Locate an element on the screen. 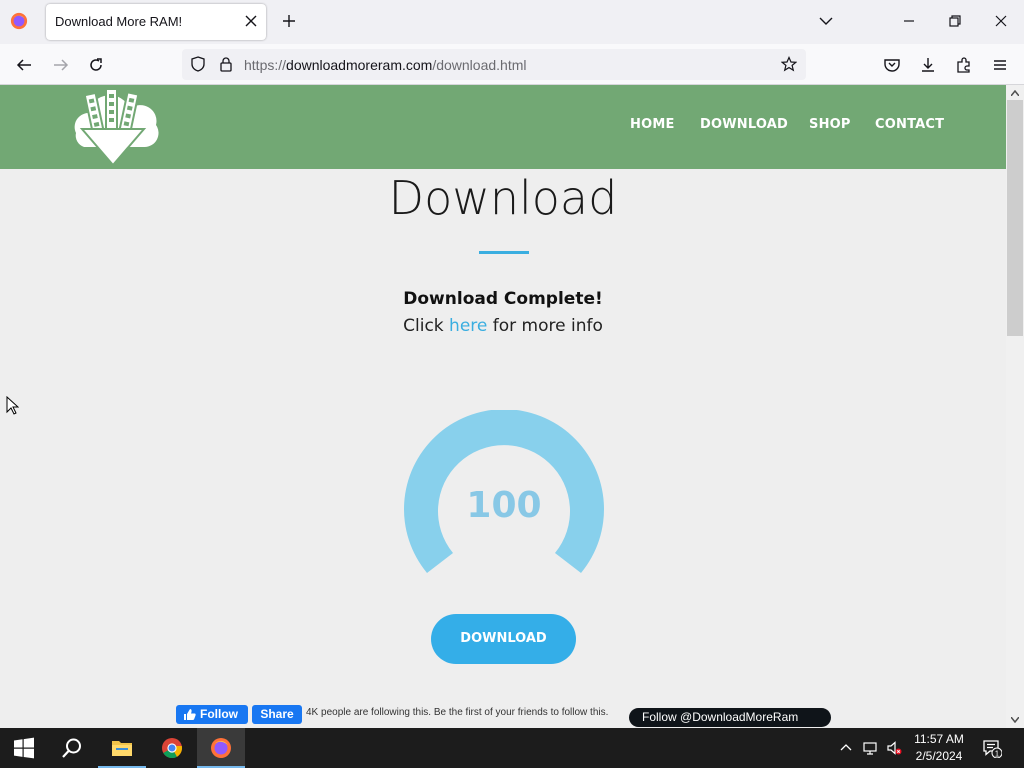  forward-icon is located at coordinates (61, 65).